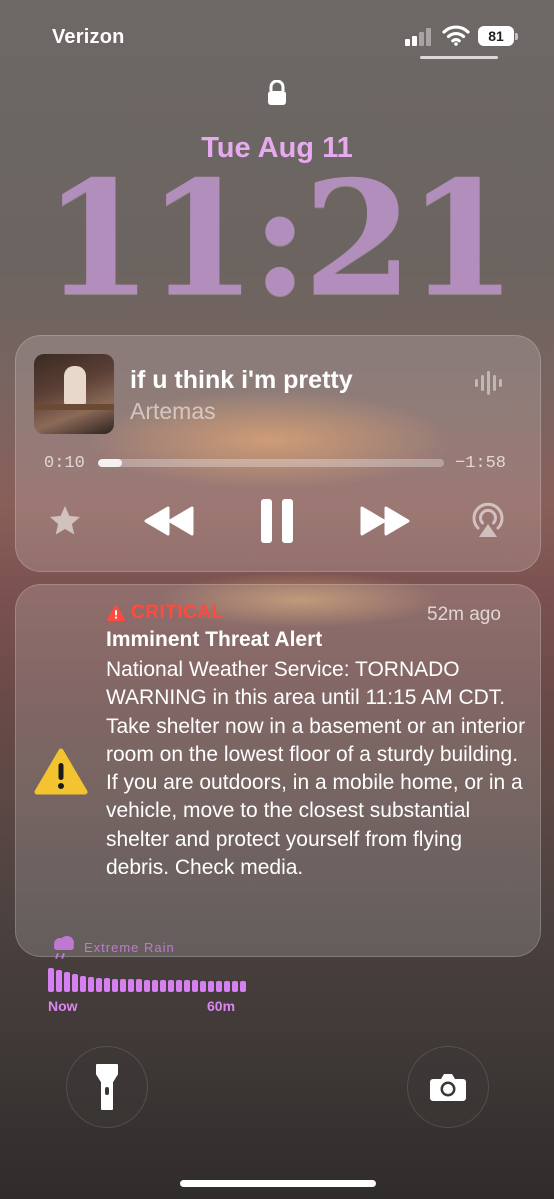  What do you see at coordinates (214, 639) in the screenshot?
I see `alert-title: Imminent Threat Alert` at bounding box center [214, 639].